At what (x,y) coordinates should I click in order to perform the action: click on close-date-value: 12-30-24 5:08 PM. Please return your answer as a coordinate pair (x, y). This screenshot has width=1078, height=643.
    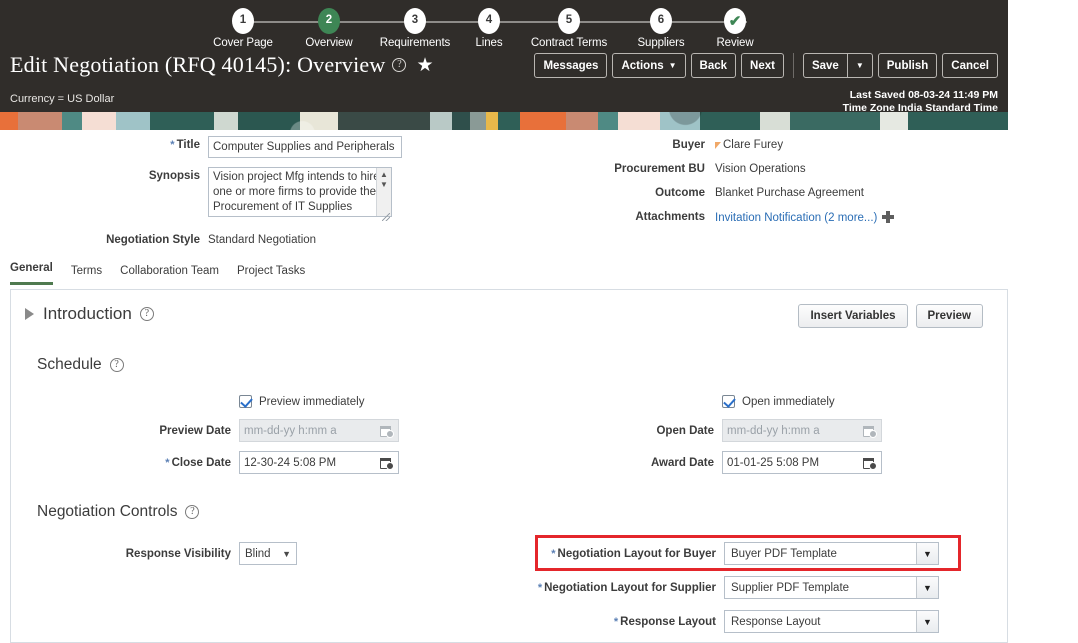
    Looking at the image, I should click on (290, 462).